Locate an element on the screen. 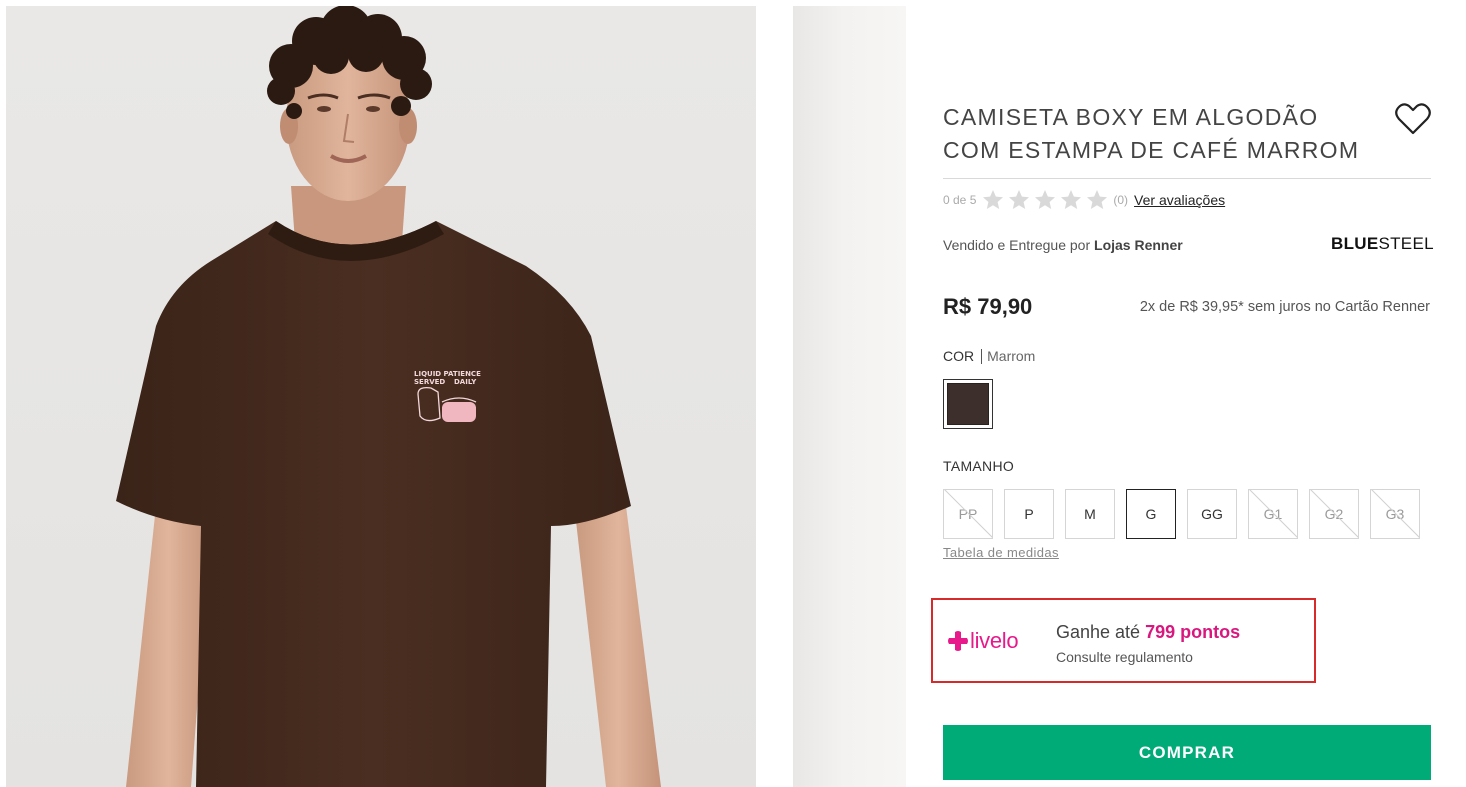  title-divider is located at coordinates (1187, 178).